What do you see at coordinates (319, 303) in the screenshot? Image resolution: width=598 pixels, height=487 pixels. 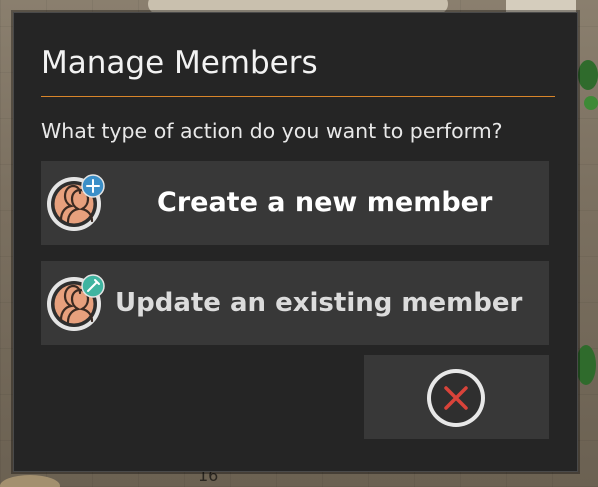 I see `update-member-label: Update an existing member` at bounding box center [319, 303].